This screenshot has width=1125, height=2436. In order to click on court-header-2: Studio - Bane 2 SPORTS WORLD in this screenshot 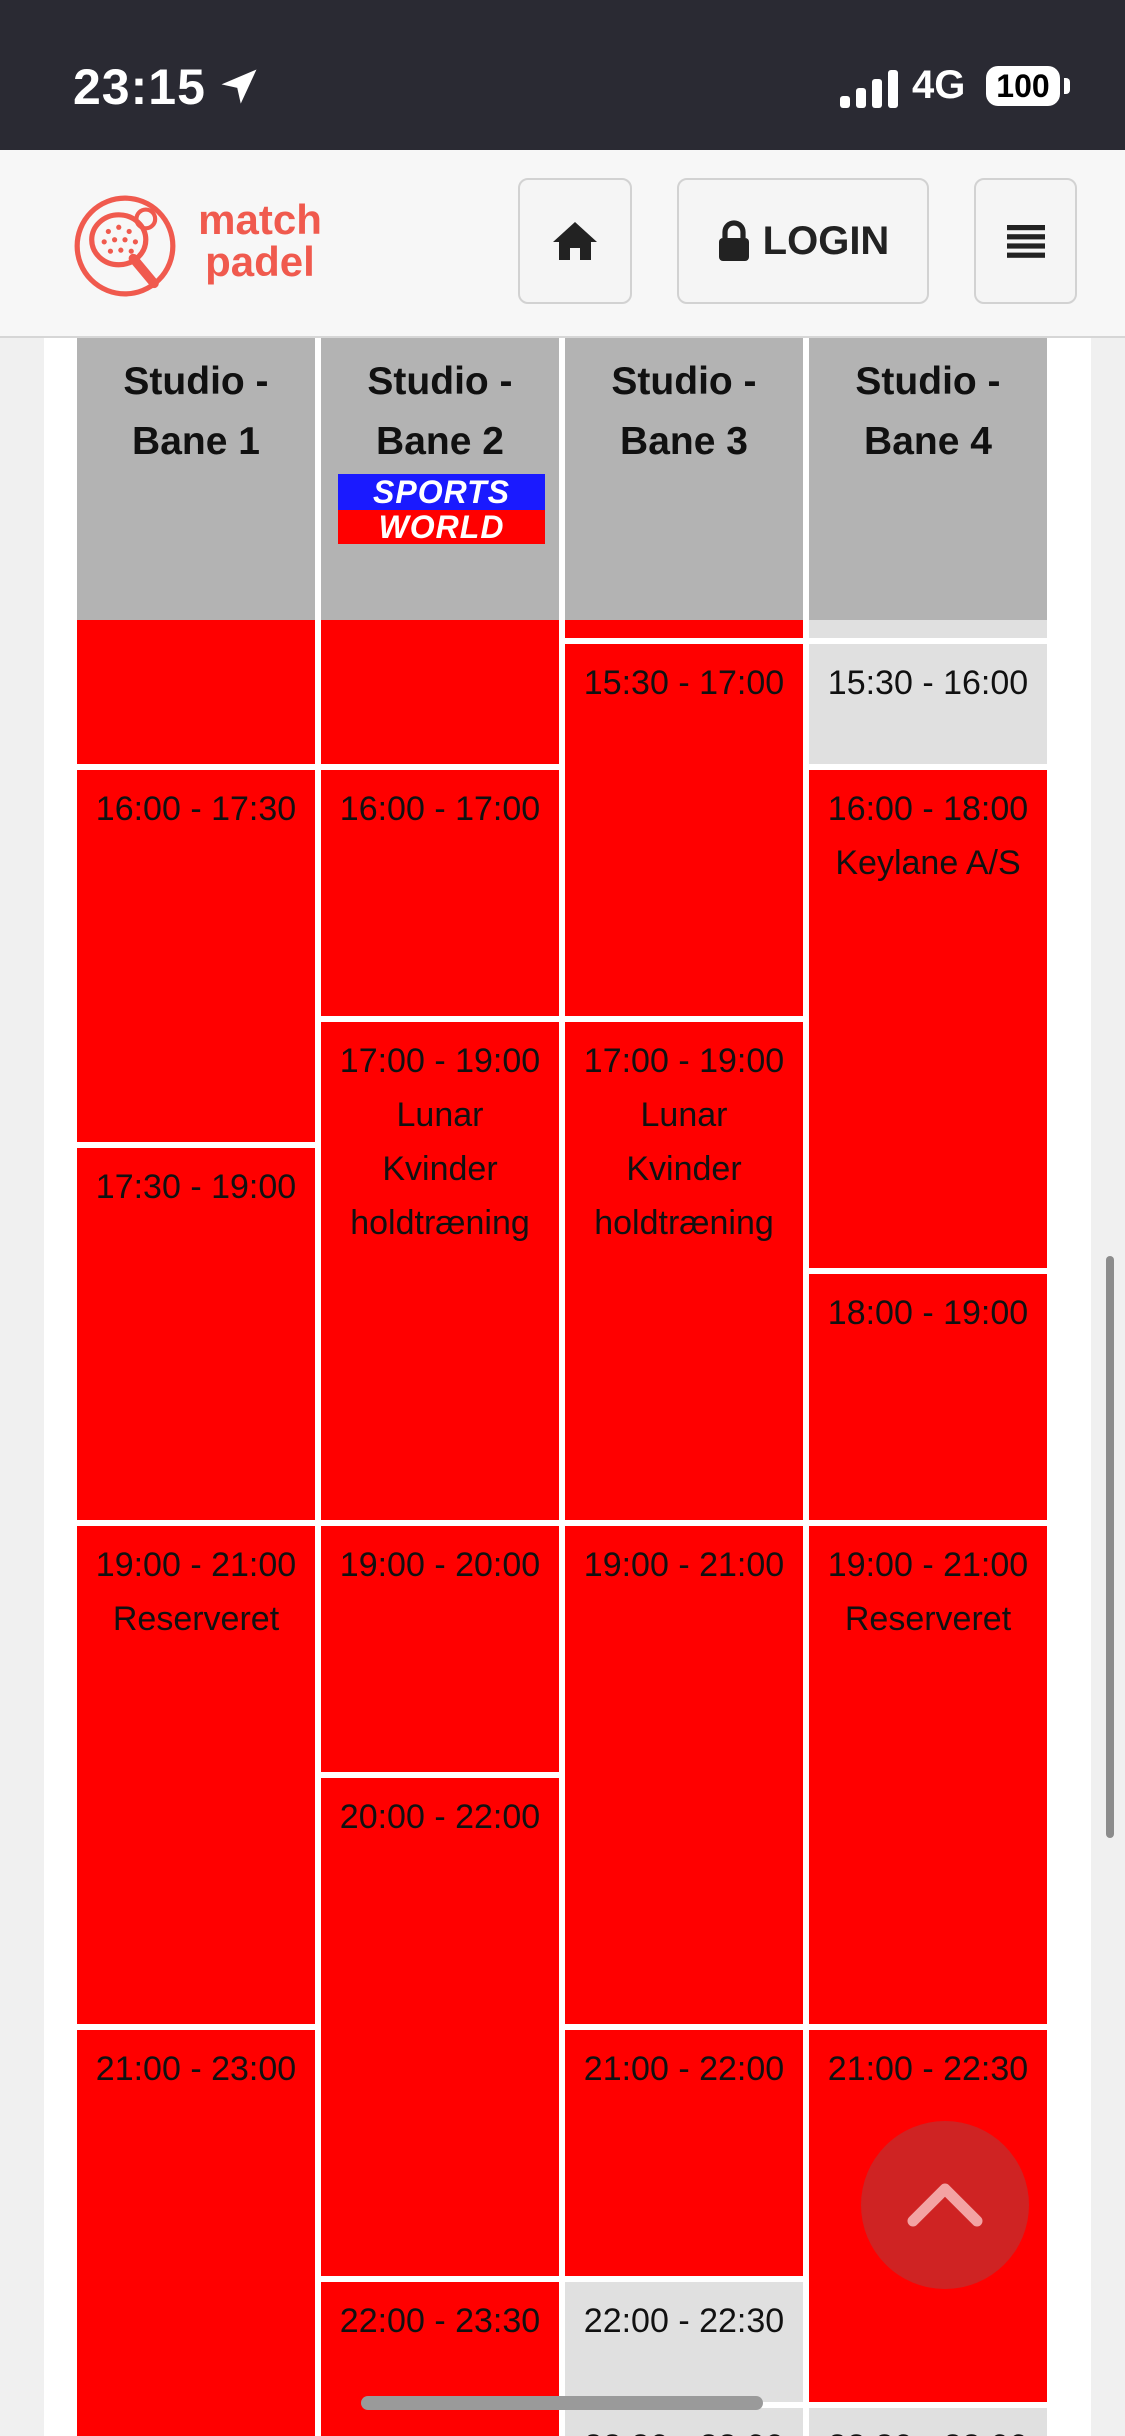, I will do `click(440, 479)`.